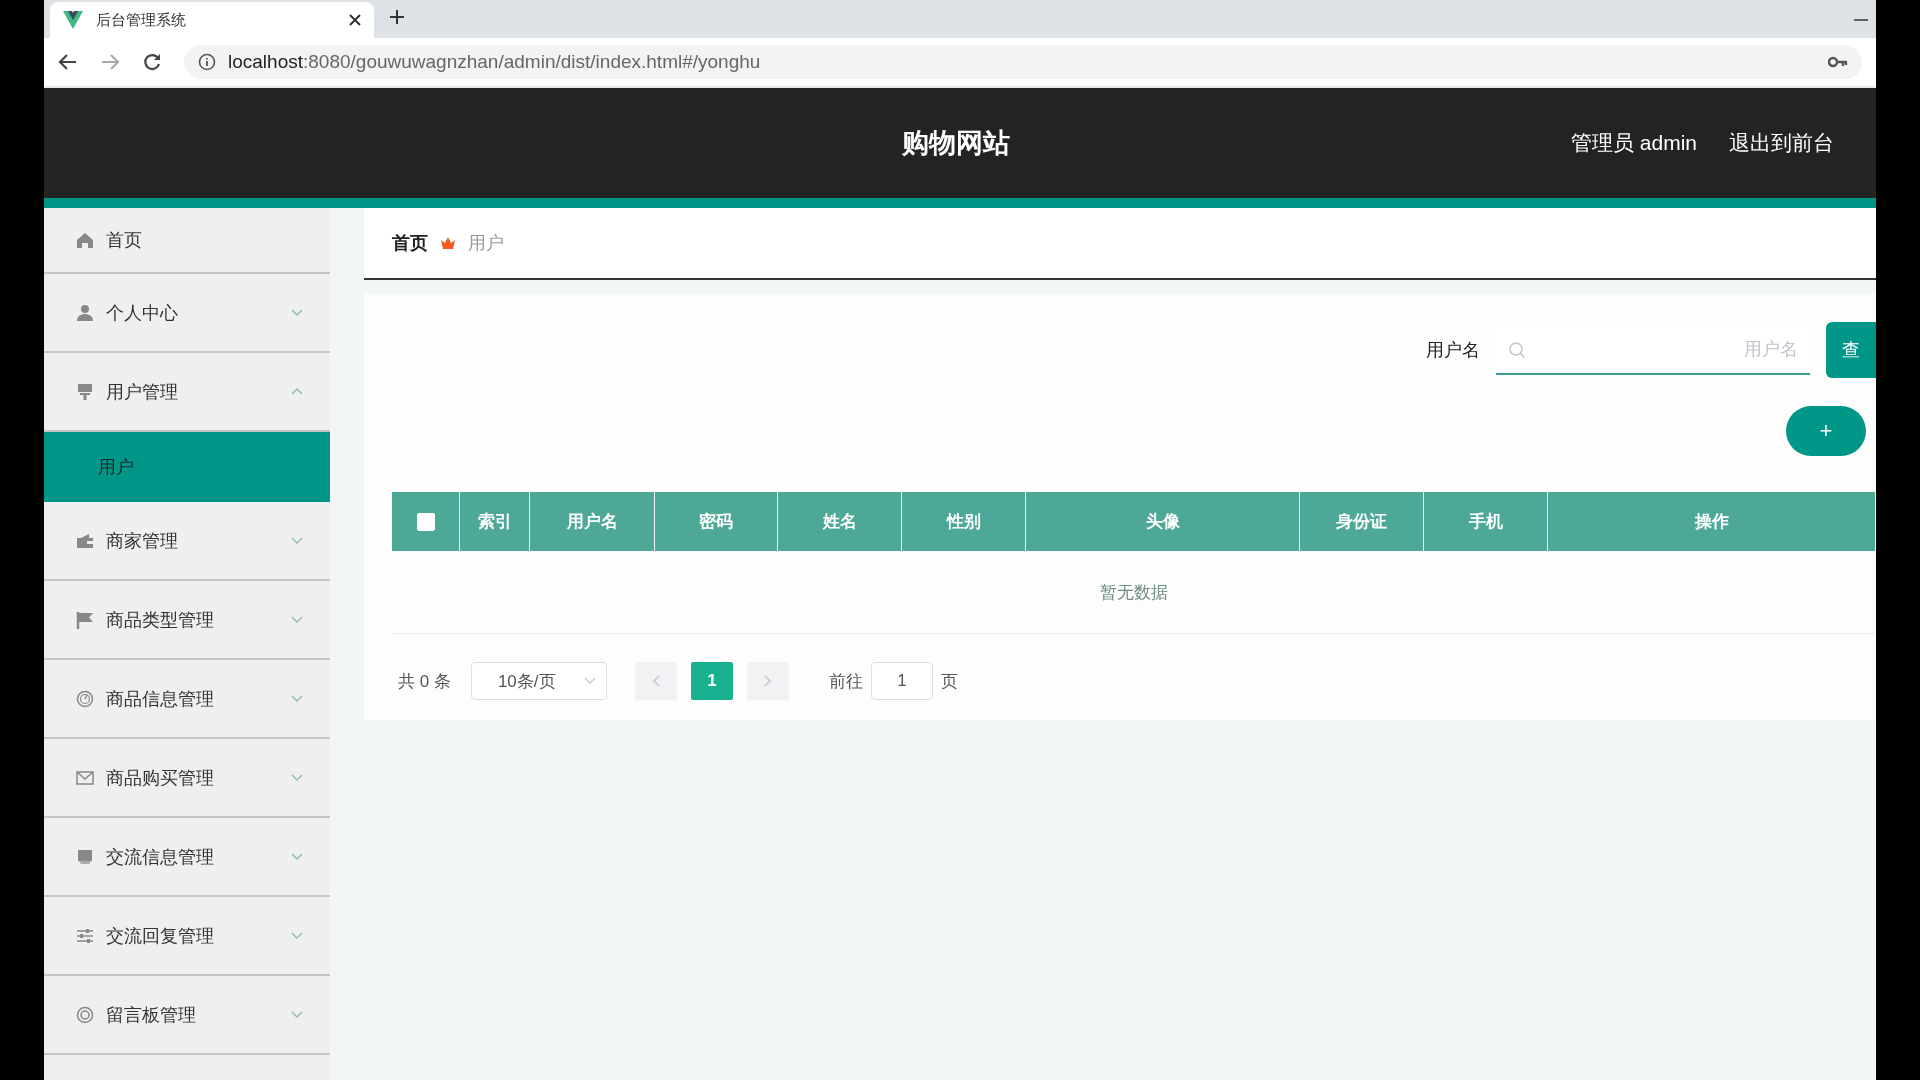 This screenshot has height=1080, width=1920. Describe the element at coordinates (1861, 20) in the screenshot. I see `minimize-icon` at that location.